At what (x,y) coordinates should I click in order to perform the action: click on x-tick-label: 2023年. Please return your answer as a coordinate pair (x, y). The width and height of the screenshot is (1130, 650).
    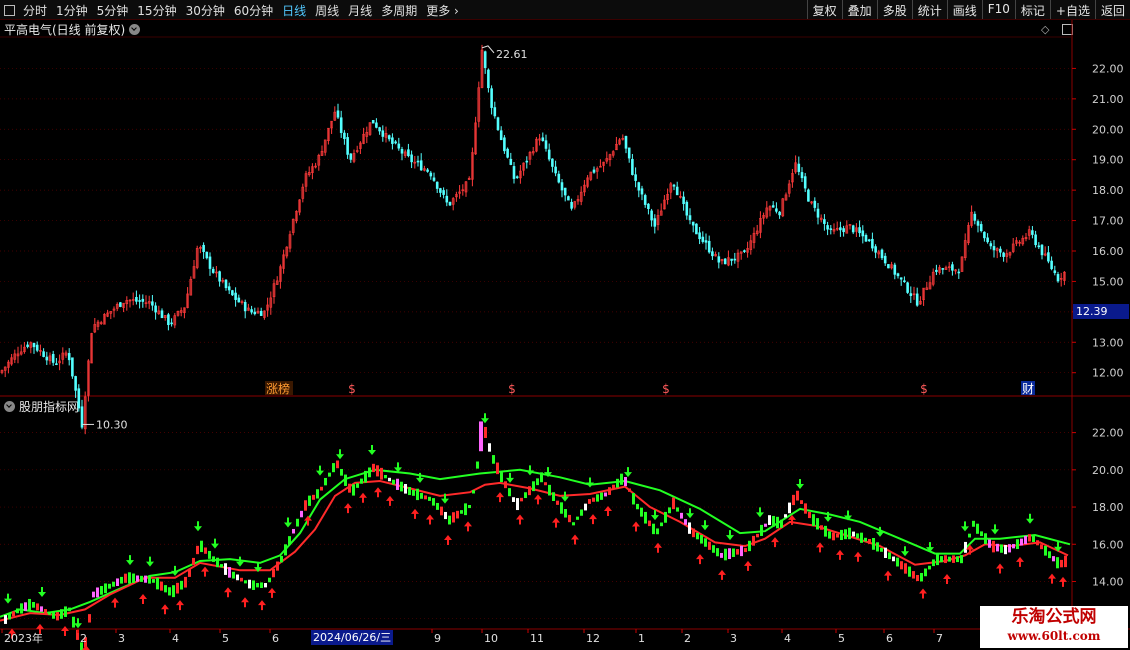
    Looking at the image, I should click on (23, 638).